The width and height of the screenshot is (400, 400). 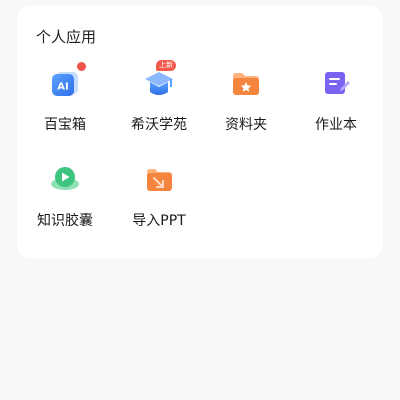 What do you see at coordinates (81, 66) in the screenshot?
I see `notification-dot` at bounding box center [81, 66].